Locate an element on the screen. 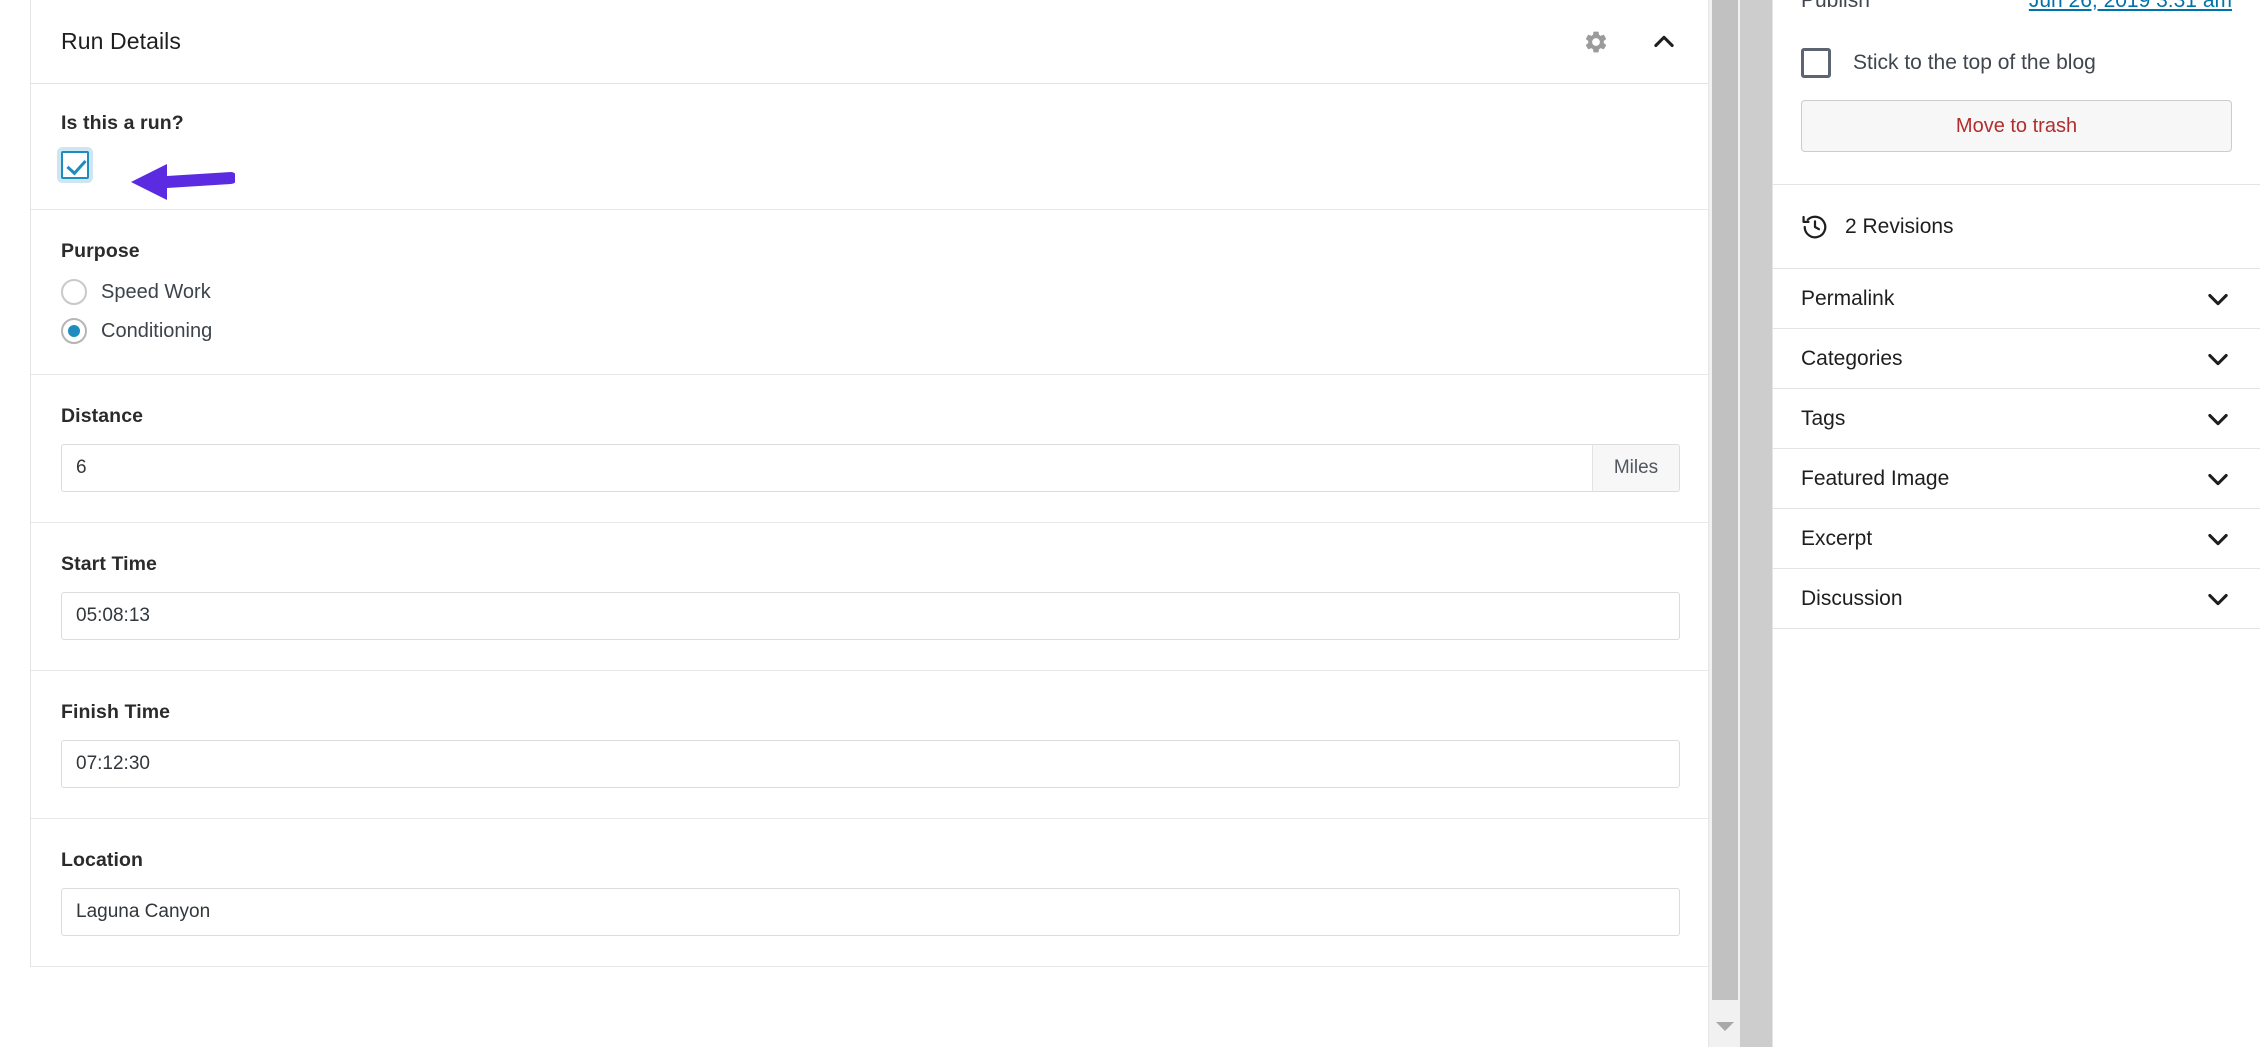  accordion-label-discussion: Discussion is located at coordinates (1852, 598).